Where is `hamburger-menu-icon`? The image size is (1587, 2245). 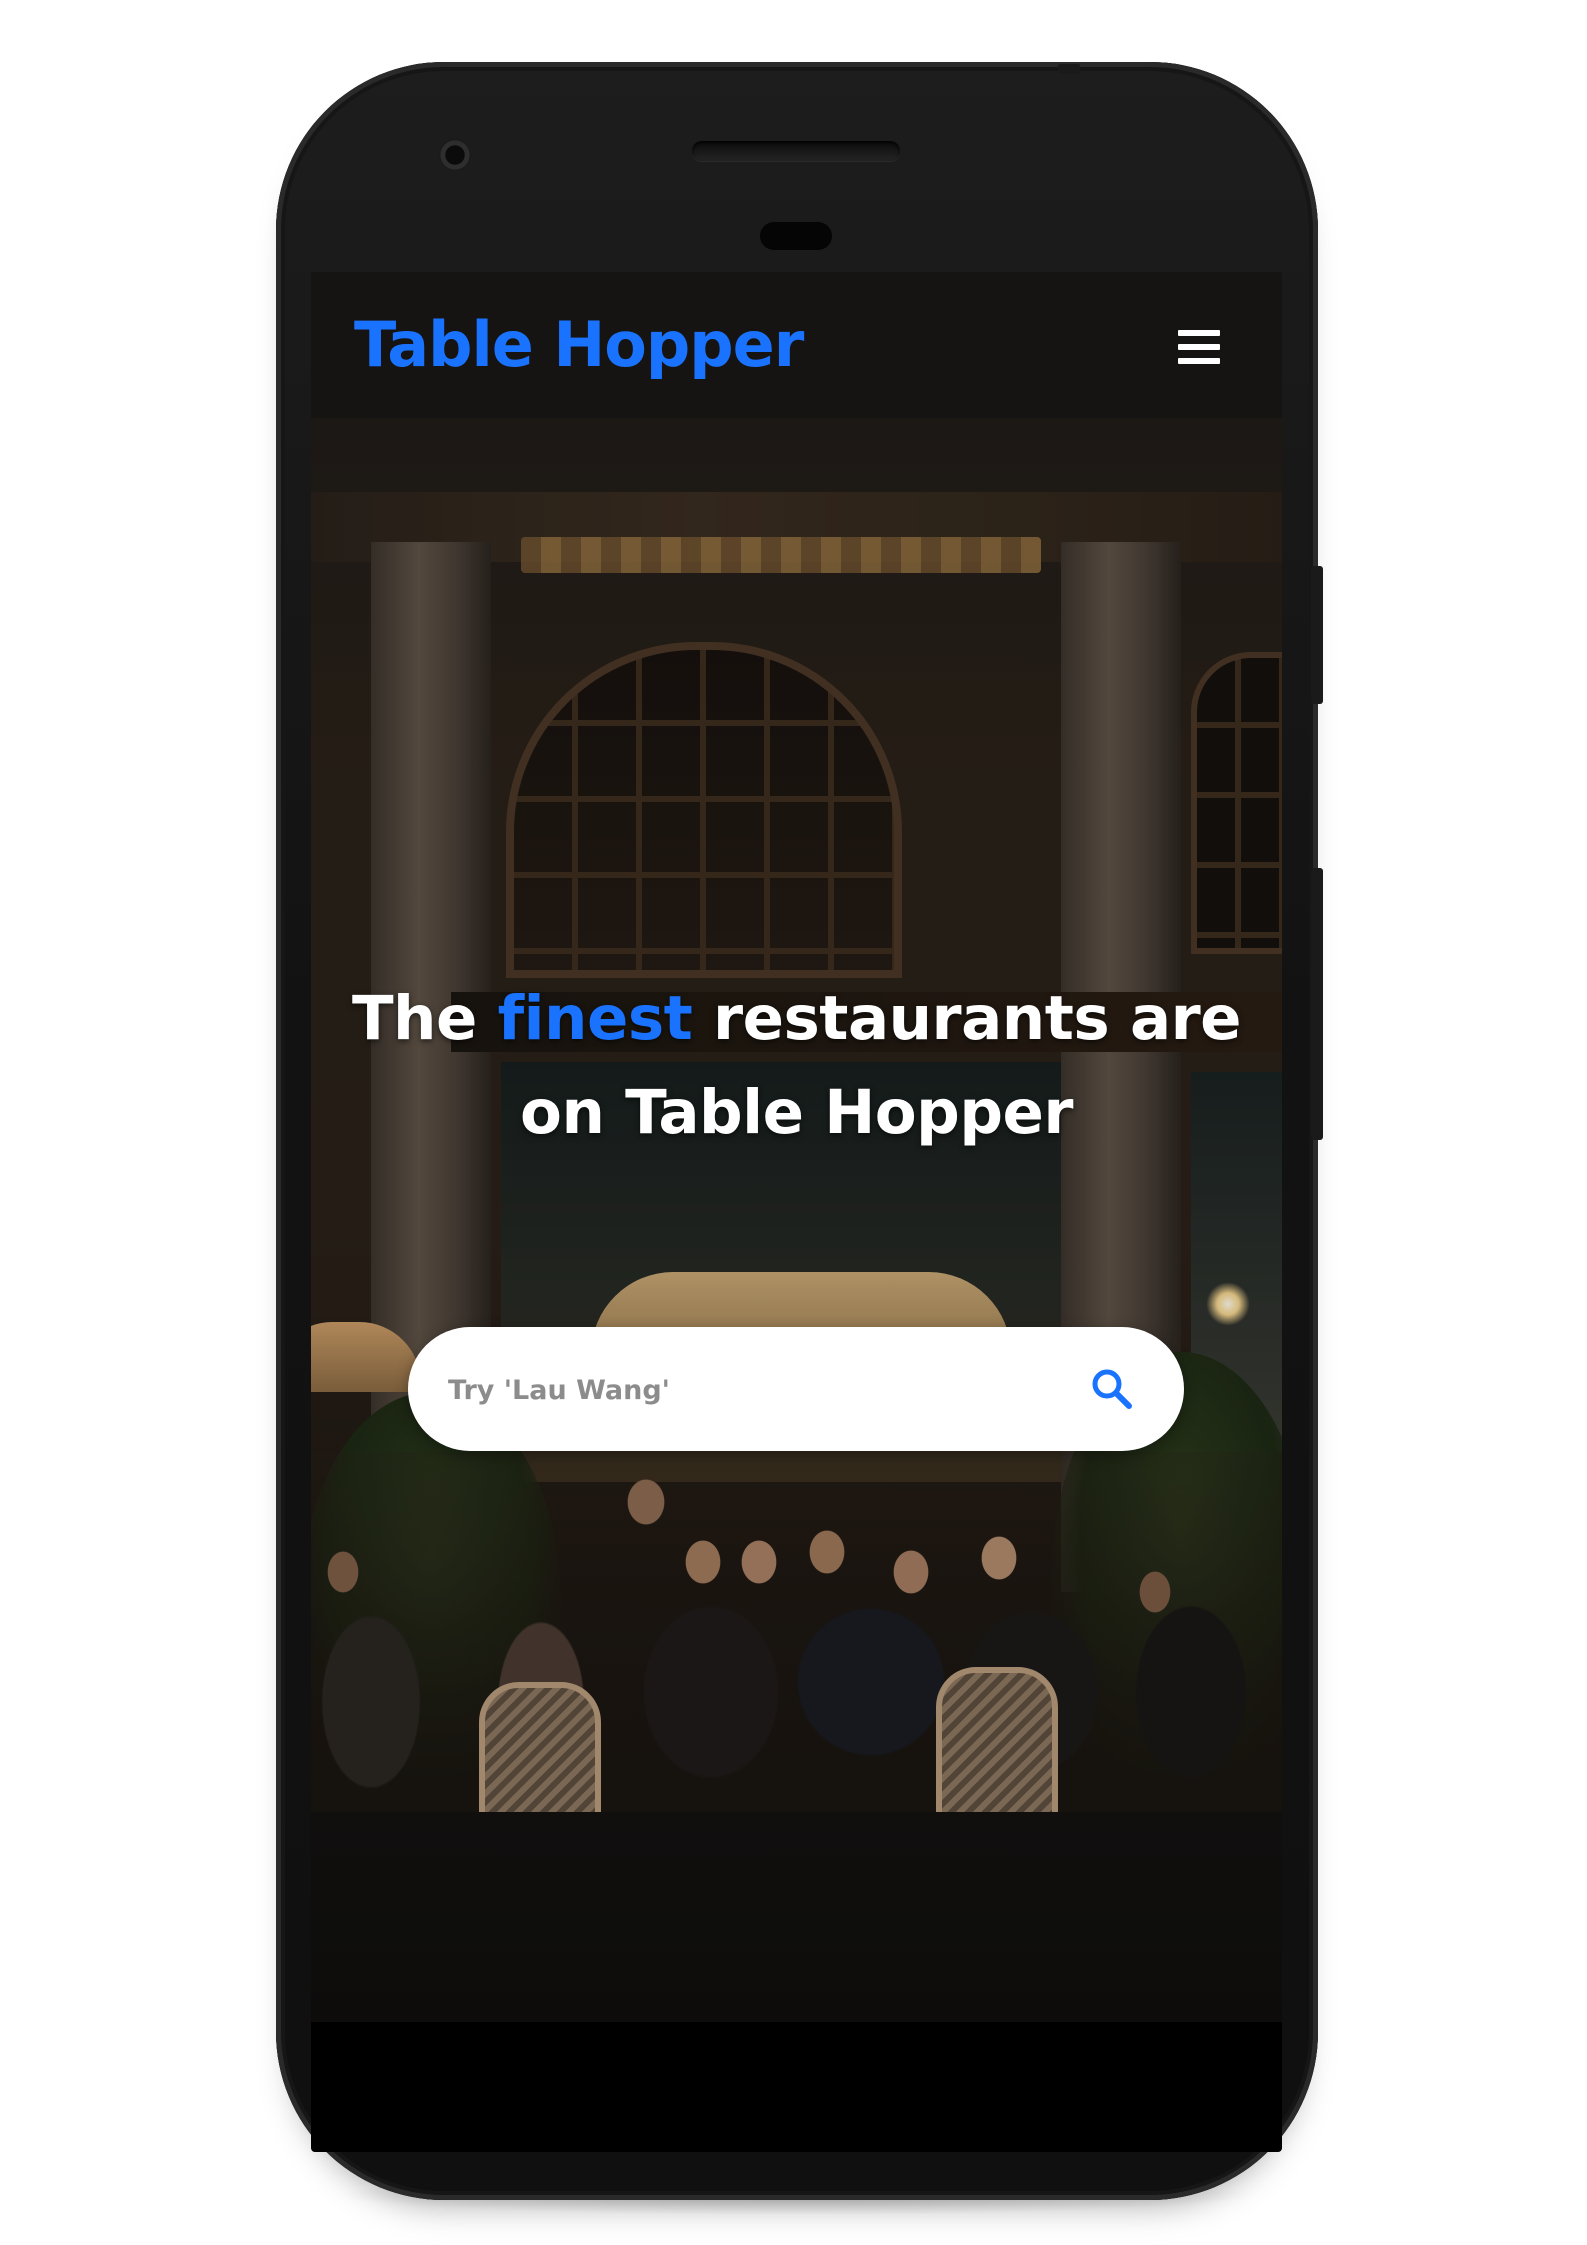
hamburger-menu-icon is located at coordinates (1200, 348).